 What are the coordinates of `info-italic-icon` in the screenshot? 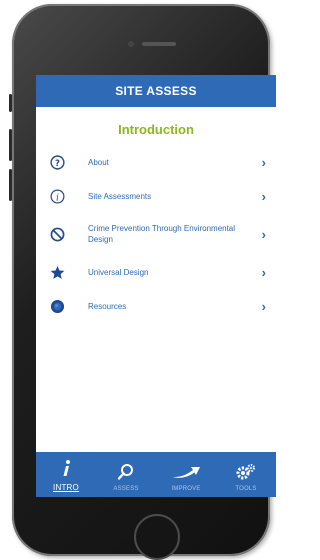 It's located at (66, 469).